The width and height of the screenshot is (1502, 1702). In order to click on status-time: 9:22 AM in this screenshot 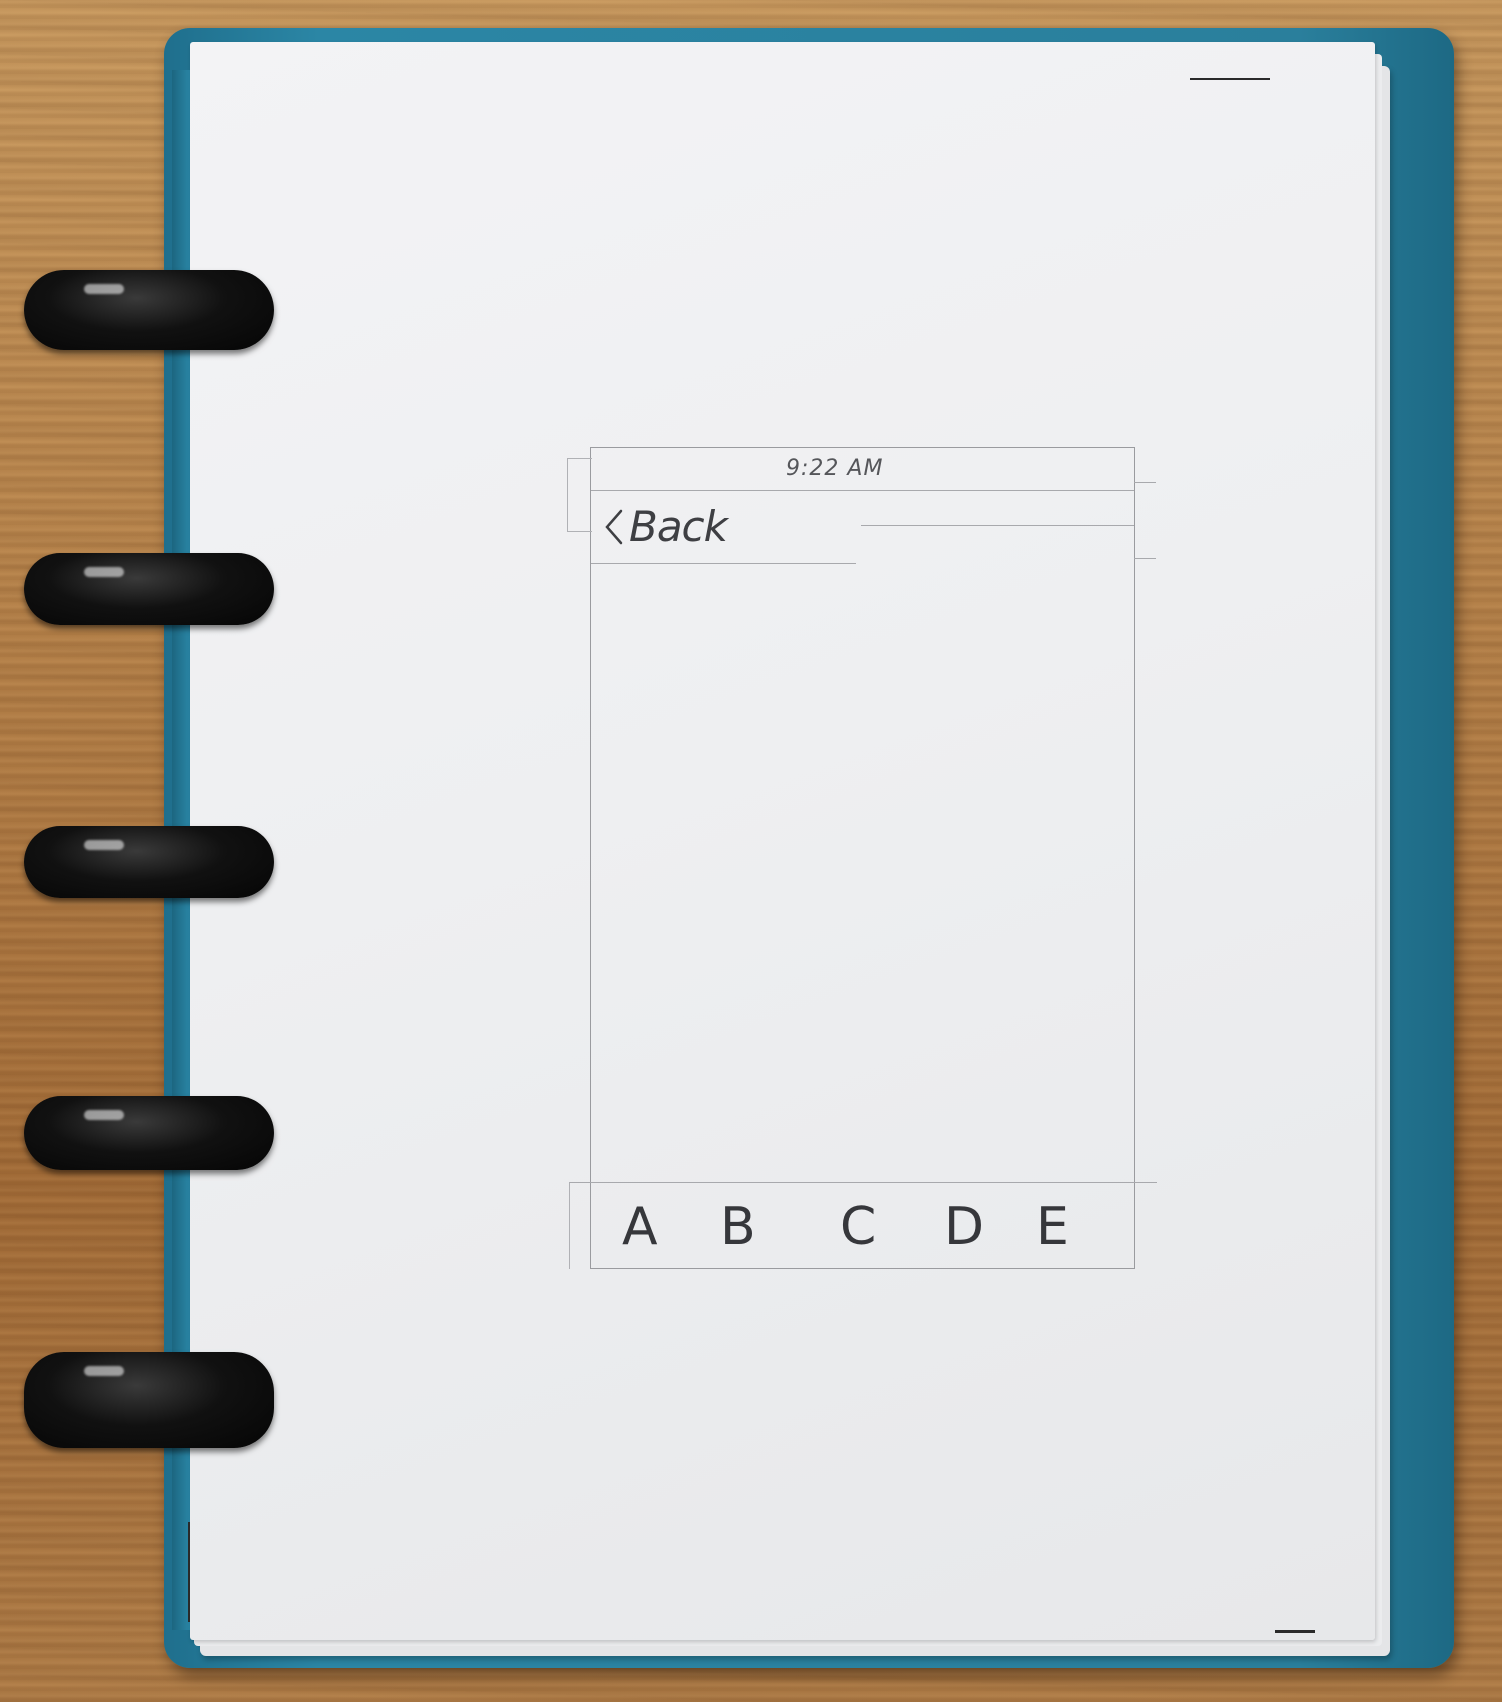, I will do `click(835, 468)`.